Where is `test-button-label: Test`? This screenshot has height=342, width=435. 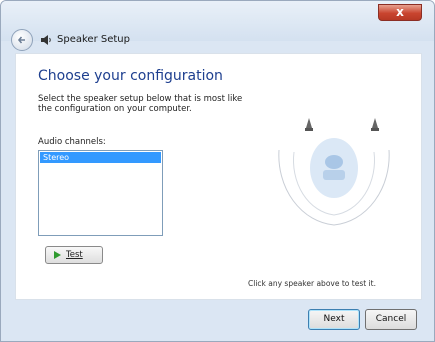
test-button-label: Test is located at coordinates (74, 255).